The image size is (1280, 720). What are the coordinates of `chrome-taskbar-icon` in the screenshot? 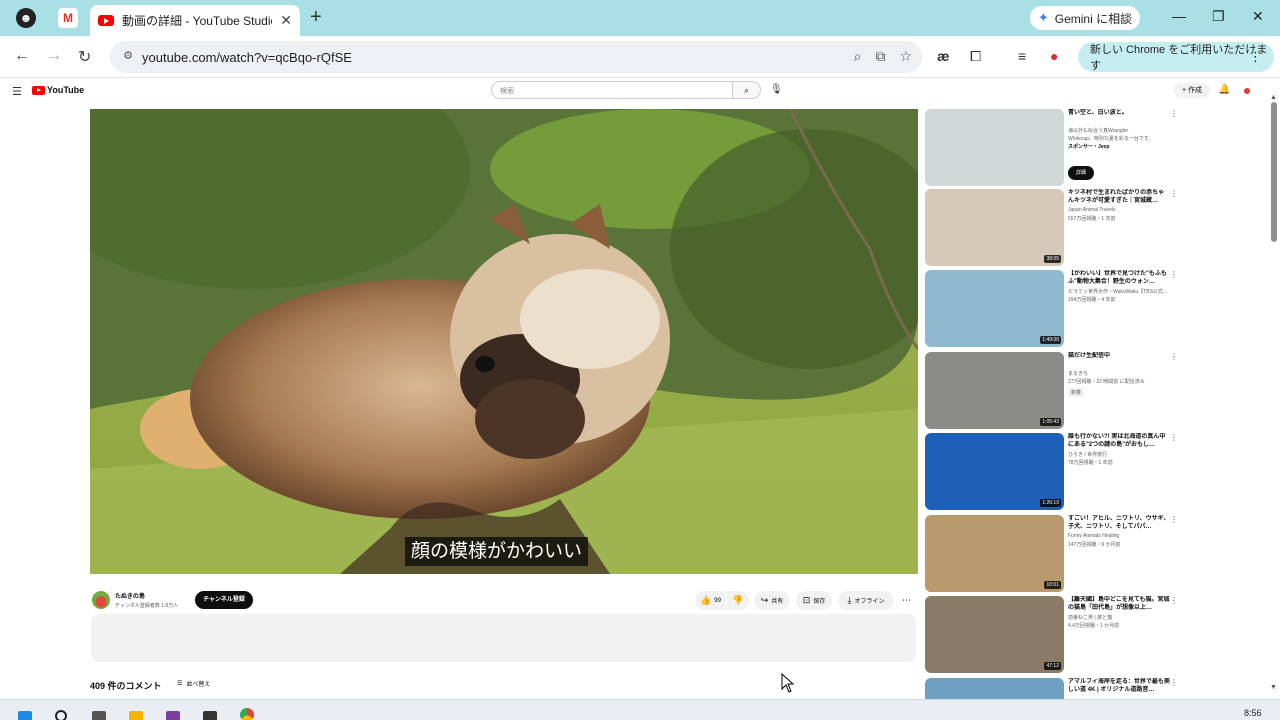 It's located at (247, 714).